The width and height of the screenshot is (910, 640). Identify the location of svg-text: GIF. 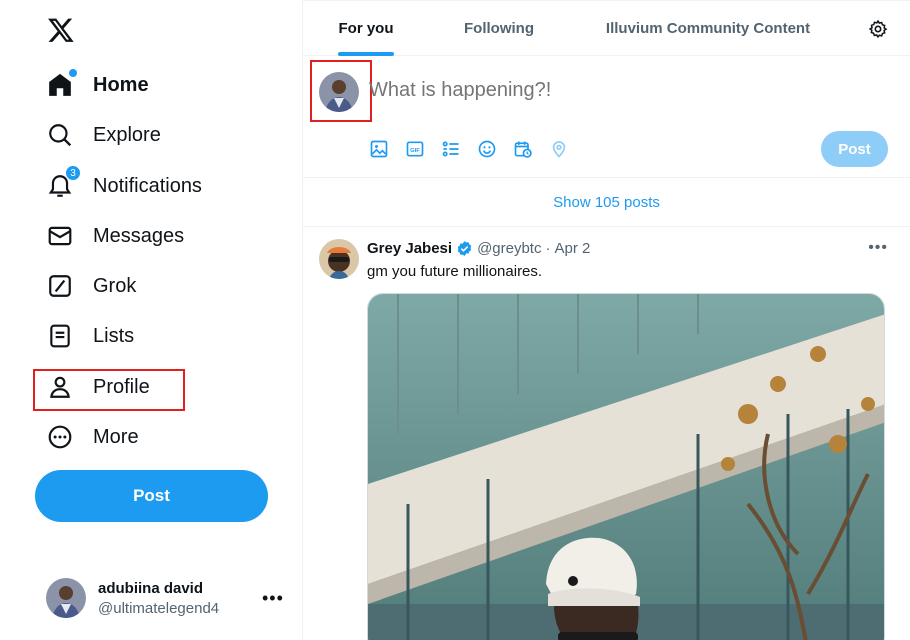
(415, 151).